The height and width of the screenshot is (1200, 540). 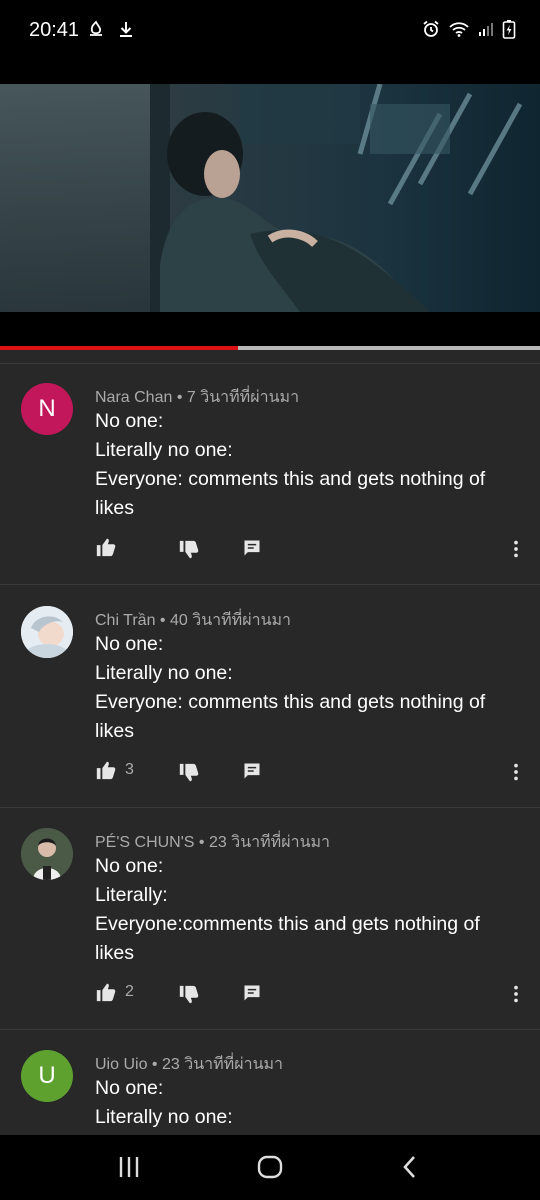 What do you see at coordinates (125, 620) in the screenshot?
I see `comment-author: Chi Trần` at bounding box center [125, 620].